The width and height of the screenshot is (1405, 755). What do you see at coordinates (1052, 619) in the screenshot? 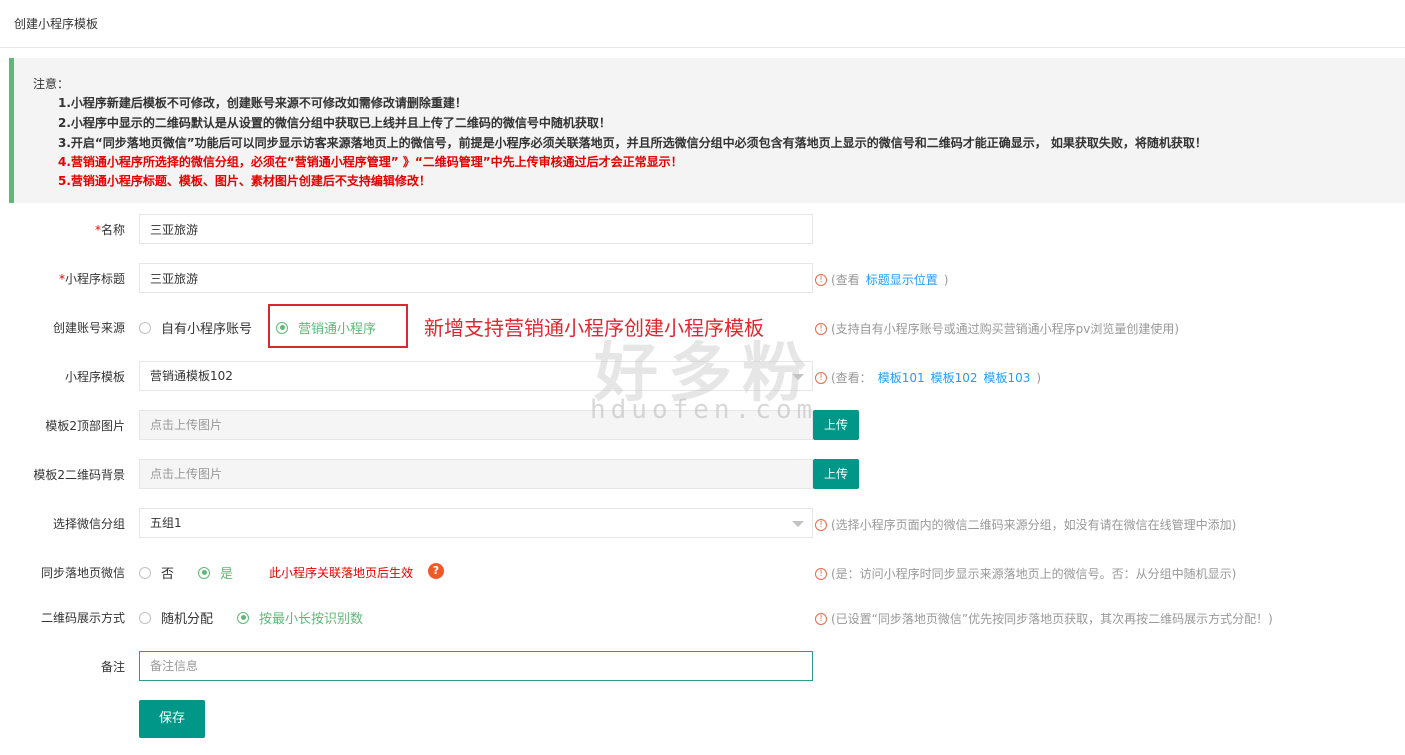
I see `hint-text: (已设置“同步落地页微信”优先按同步落地页获取，其次再按二维码展示方式分配！)` at bounding box center [1052, 619].